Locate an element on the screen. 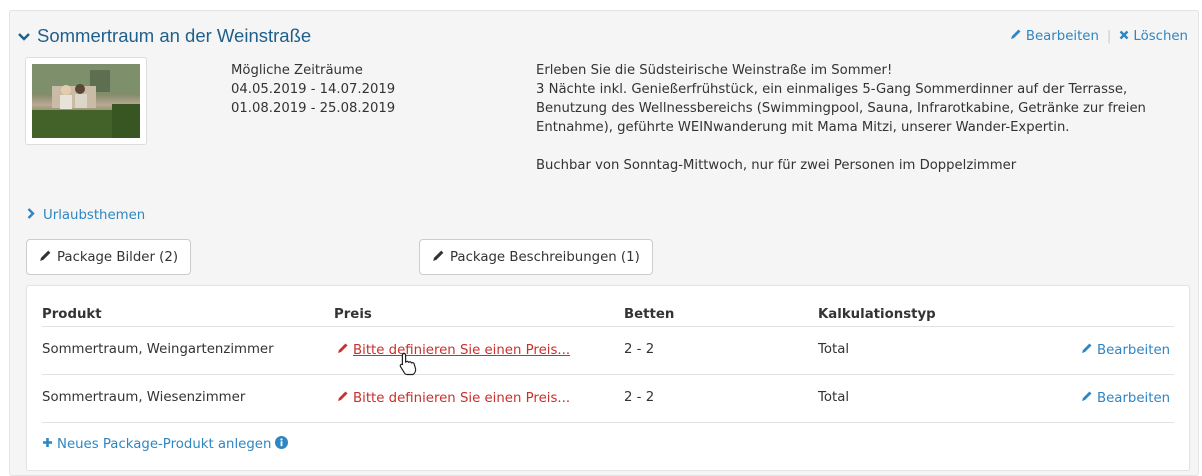 This screenshot has height=476, width=1202. column-header-kalkulationstyp: Kalkulationstyp is located at coordinates (877, 314).